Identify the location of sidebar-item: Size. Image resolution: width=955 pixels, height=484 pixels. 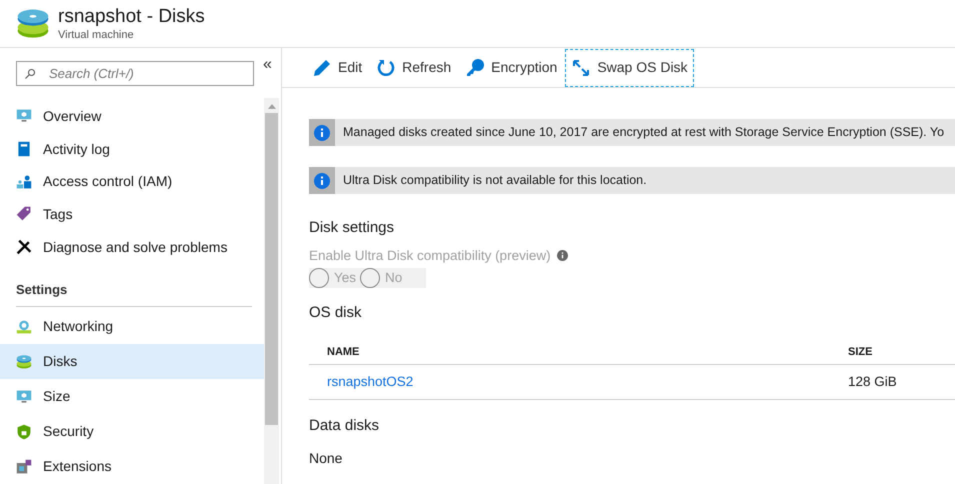
(132, 396).